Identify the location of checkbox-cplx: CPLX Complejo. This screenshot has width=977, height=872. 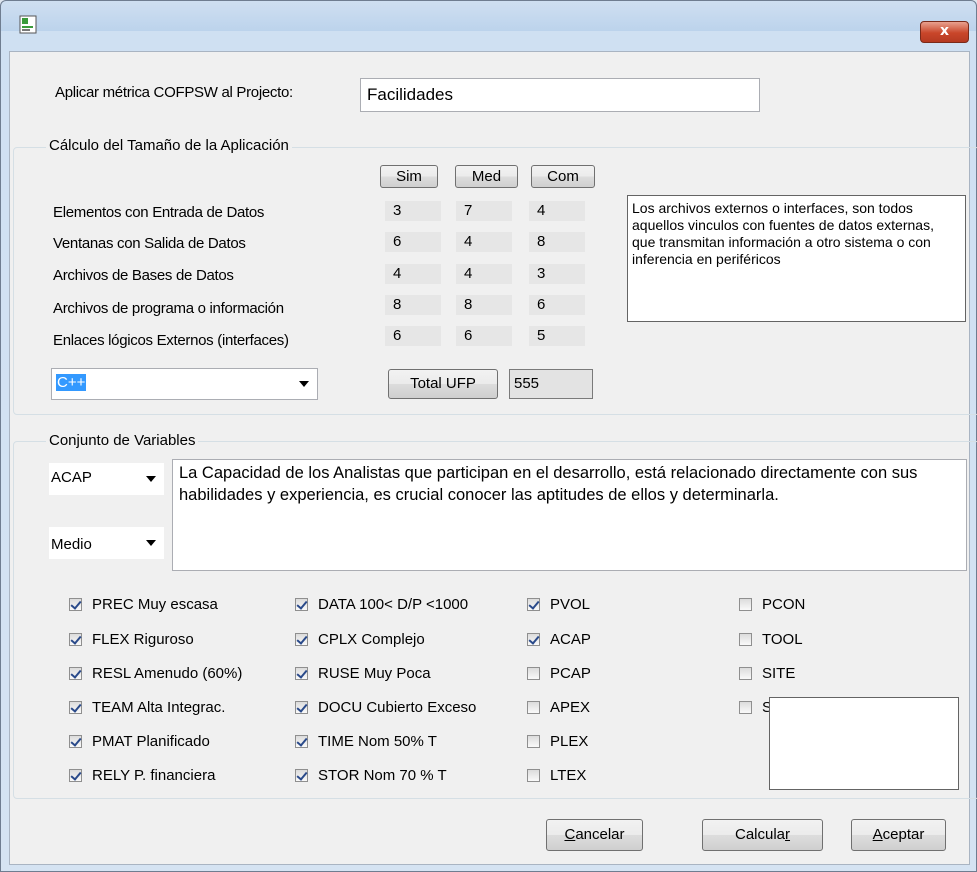
(360, 639).